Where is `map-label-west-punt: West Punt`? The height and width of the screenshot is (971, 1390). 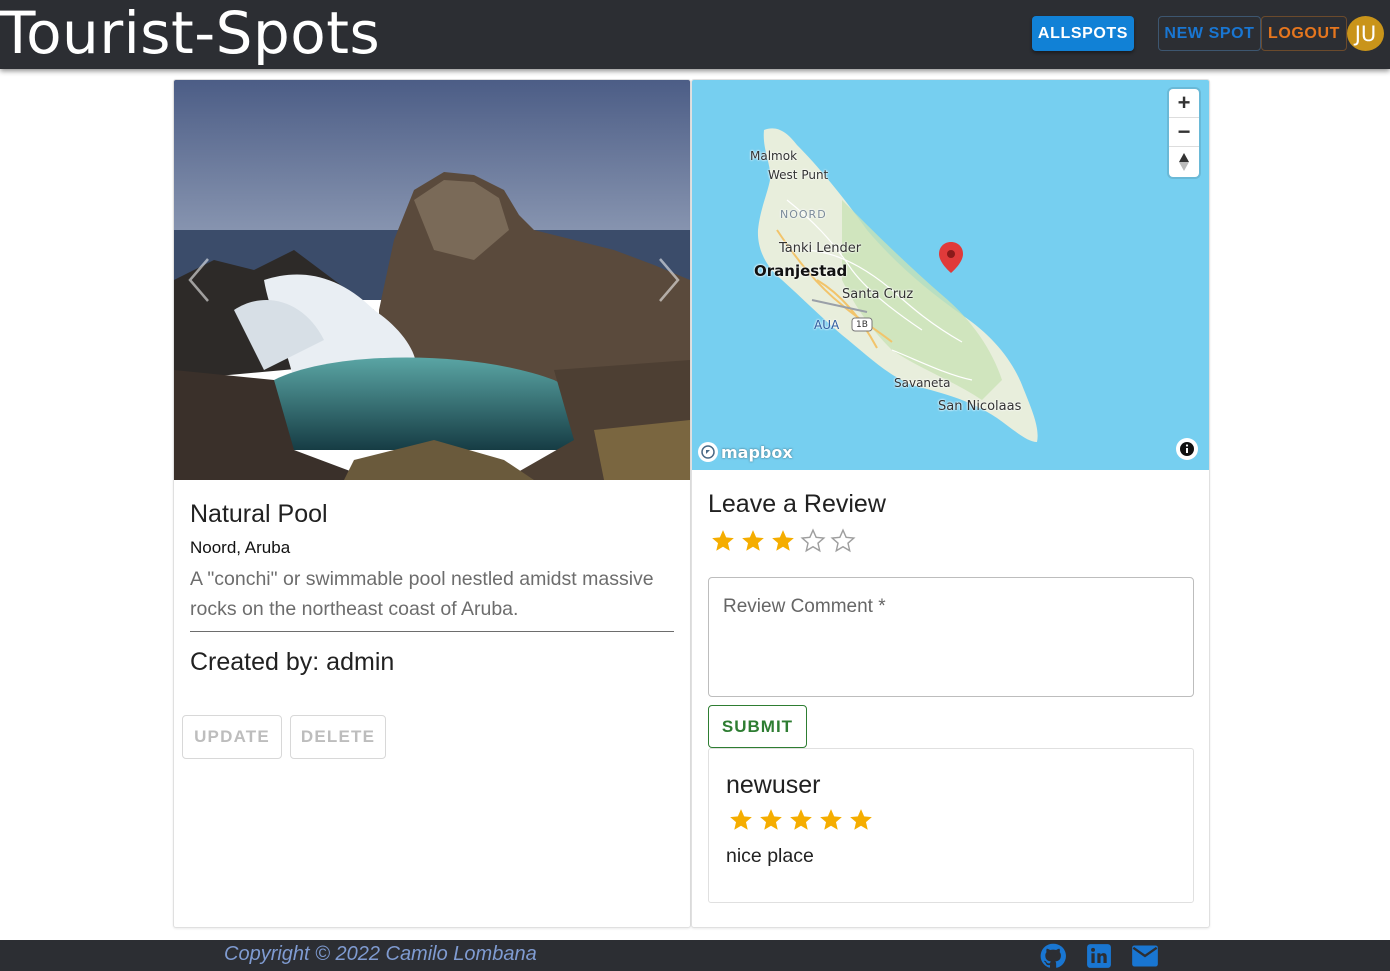
map-label-west-punt: West Punt is located at coordinates (798, 175).